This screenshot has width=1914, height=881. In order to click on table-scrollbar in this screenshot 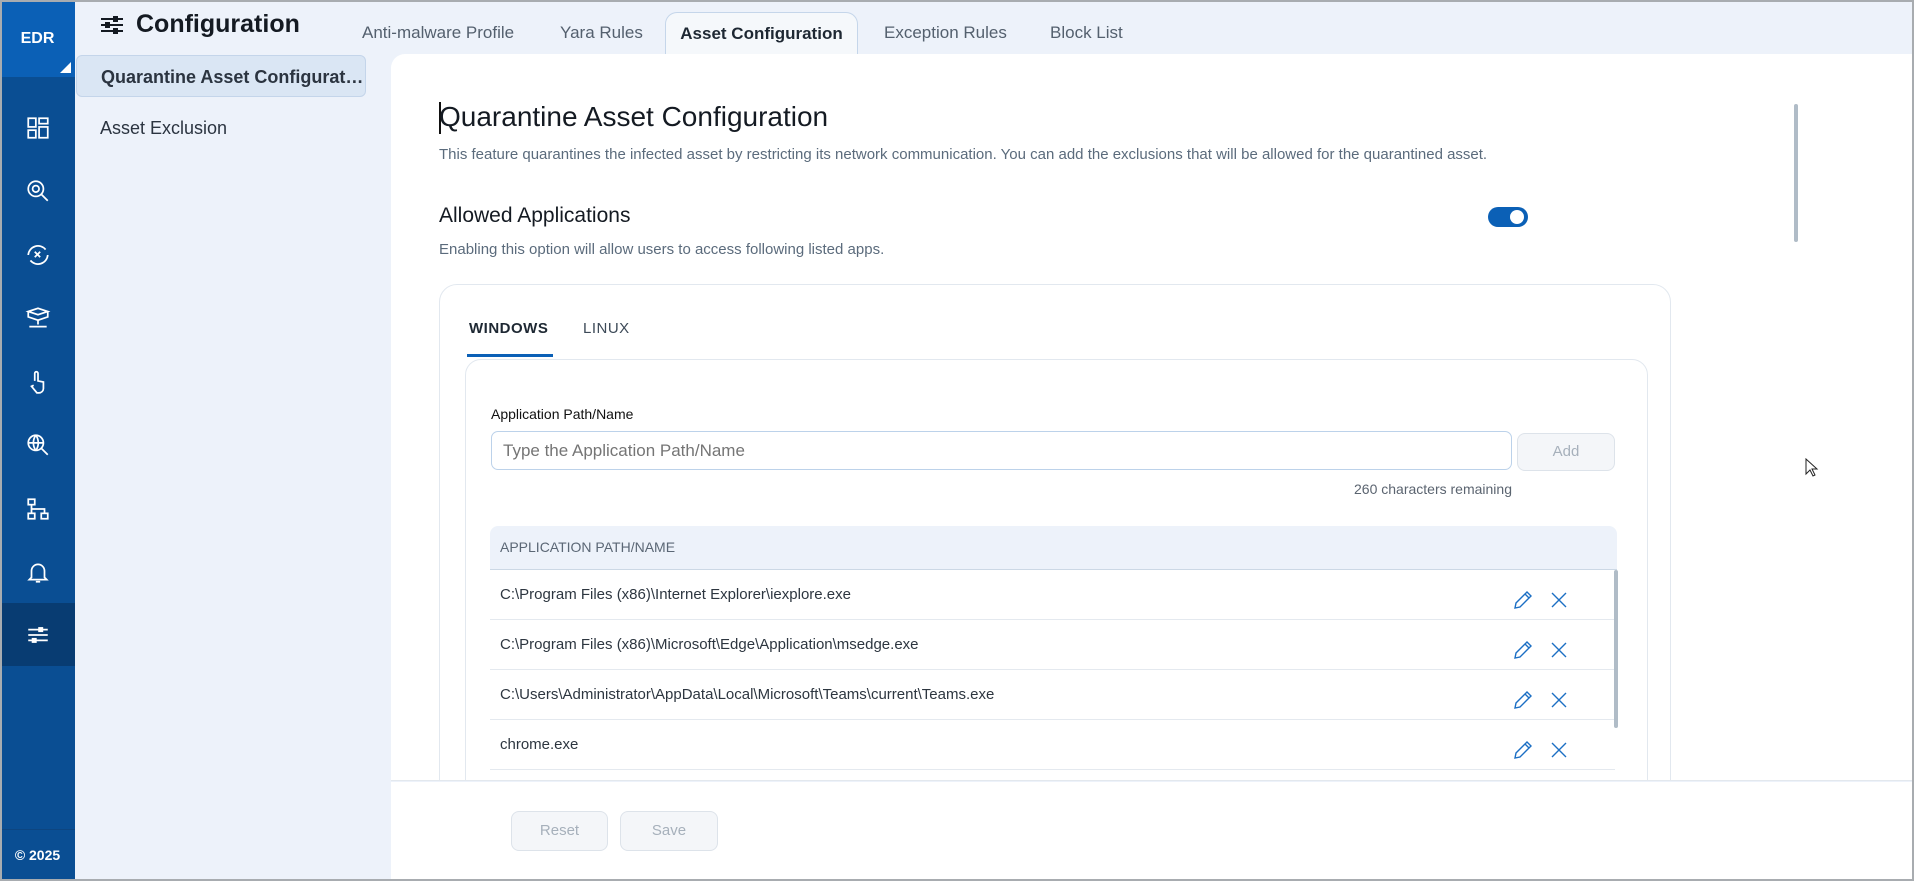, I will do `click(1616, 649)`.